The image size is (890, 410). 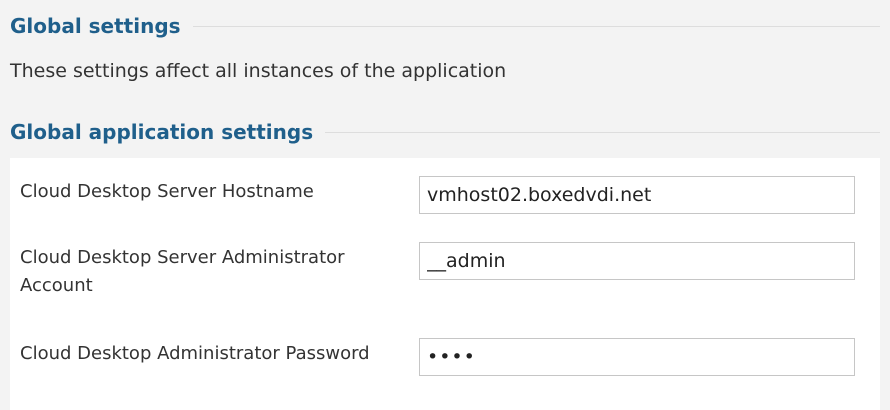 What do you see at coordinates (167, 191) in the screenshot?
I see `hostname-label: Cloud Desktop Server Hostname` at bounding box center [167, 191].